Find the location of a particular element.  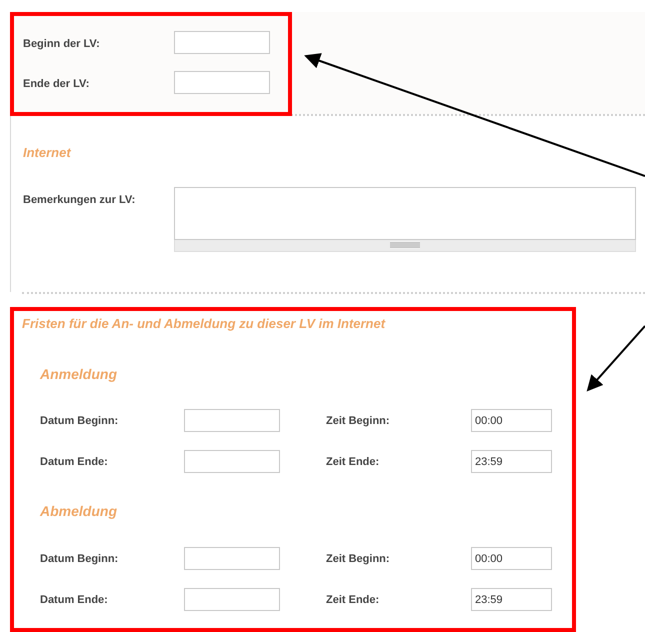

subsection-heading: Anmeldung is located at coordinates (79, 374).